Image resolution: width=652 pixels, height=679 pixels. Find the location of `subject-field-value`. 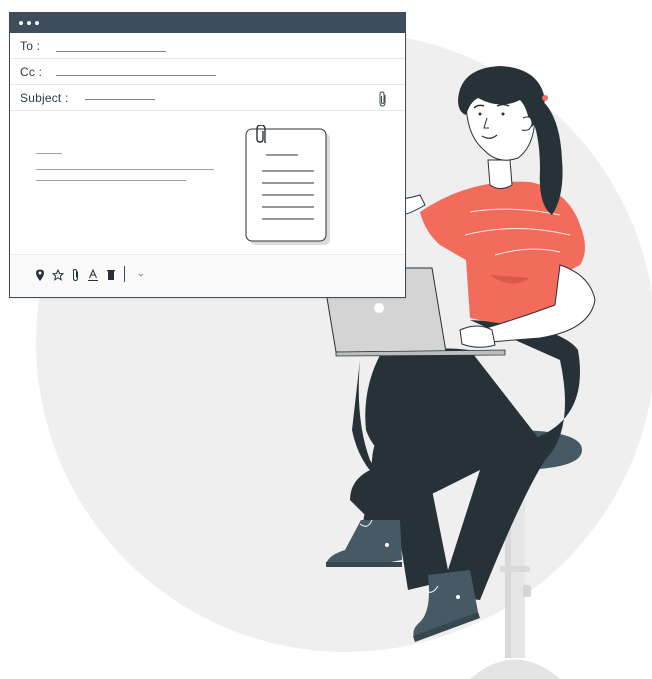

subject-field-value is located at coordinates (120, 99).